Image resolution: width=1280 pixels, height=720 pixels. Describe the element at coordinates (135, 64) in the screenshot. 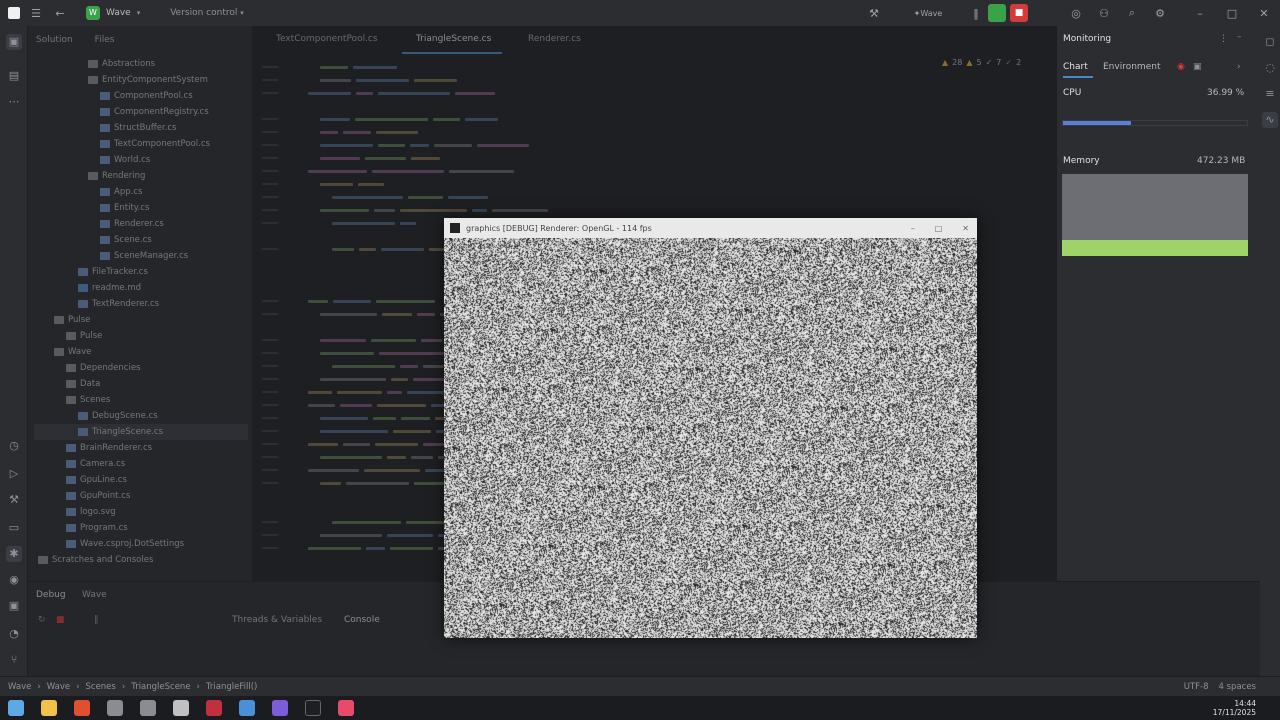

I see `tree-item: Abstractions` at that location.